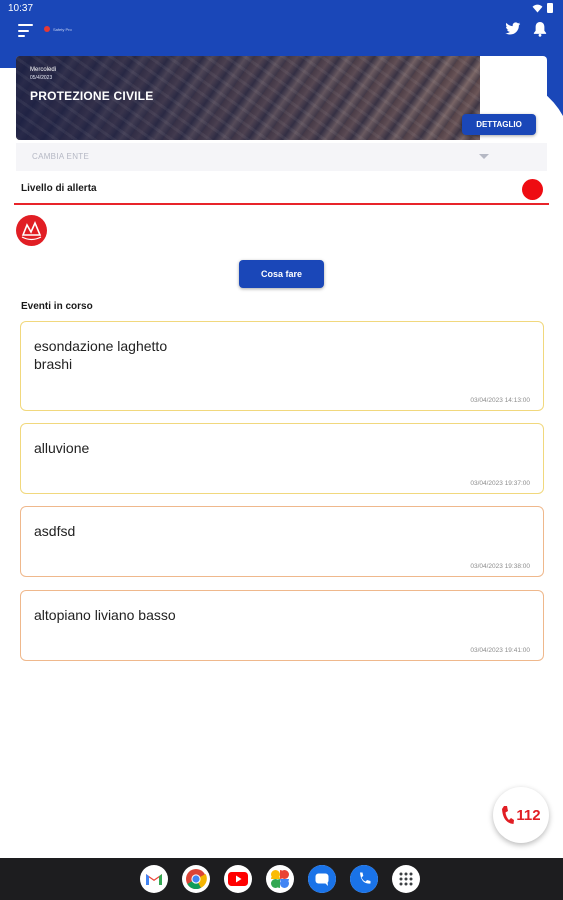 The image size is (563, 900). I want to click on chrome-icon, so click(196, 879).